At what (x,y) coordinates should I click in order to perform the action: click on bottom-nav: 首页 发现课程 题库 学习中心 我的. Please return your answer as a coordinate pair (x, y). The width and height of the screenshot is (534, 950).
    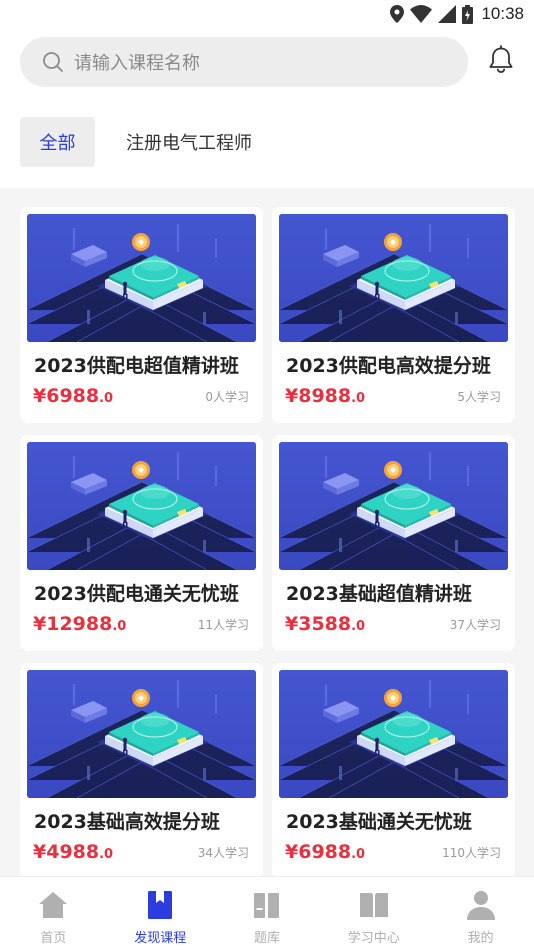
    Looking at the image, I should click on (267, 913).